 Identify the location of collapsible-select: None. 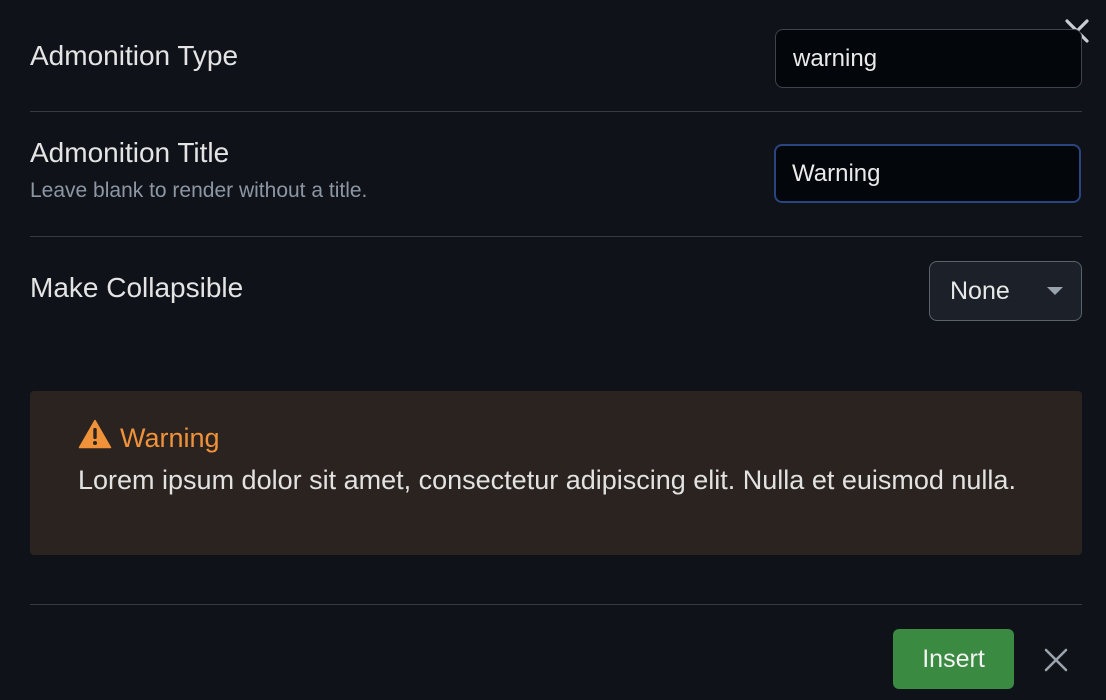
(1005, 291).